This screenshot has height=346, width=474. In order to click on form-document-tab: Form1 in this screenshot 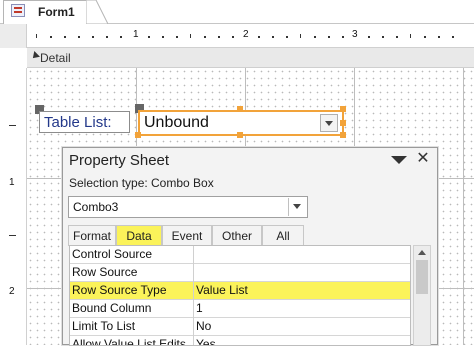, I will do `click(45, 12)`.